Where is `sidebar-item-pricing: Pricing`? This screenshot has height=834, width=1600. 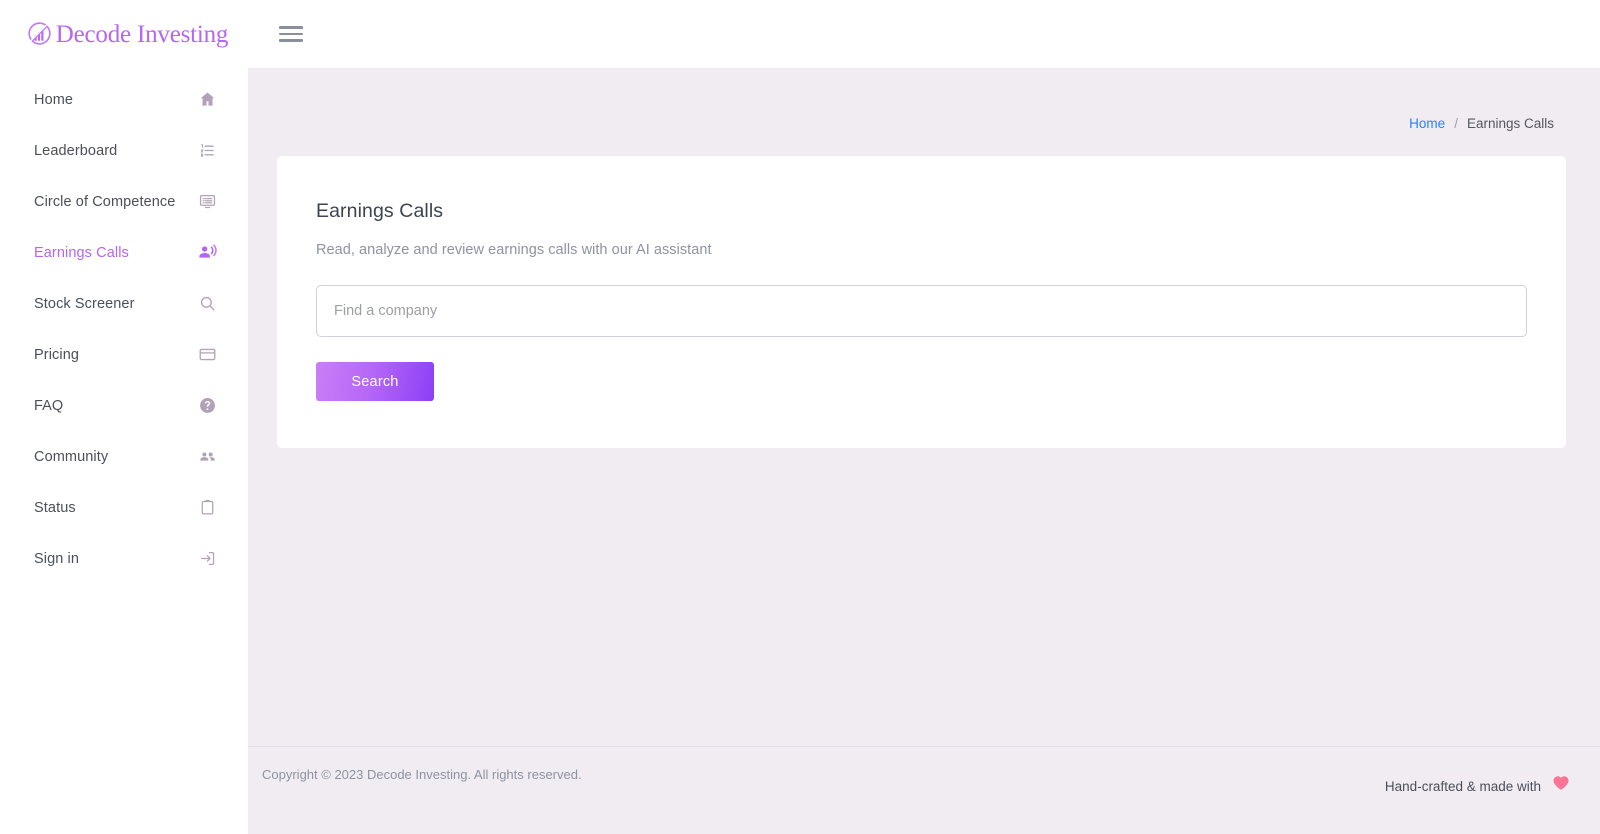 sidebar-item-pricing: Pricing is located at coordinates (124, 354).